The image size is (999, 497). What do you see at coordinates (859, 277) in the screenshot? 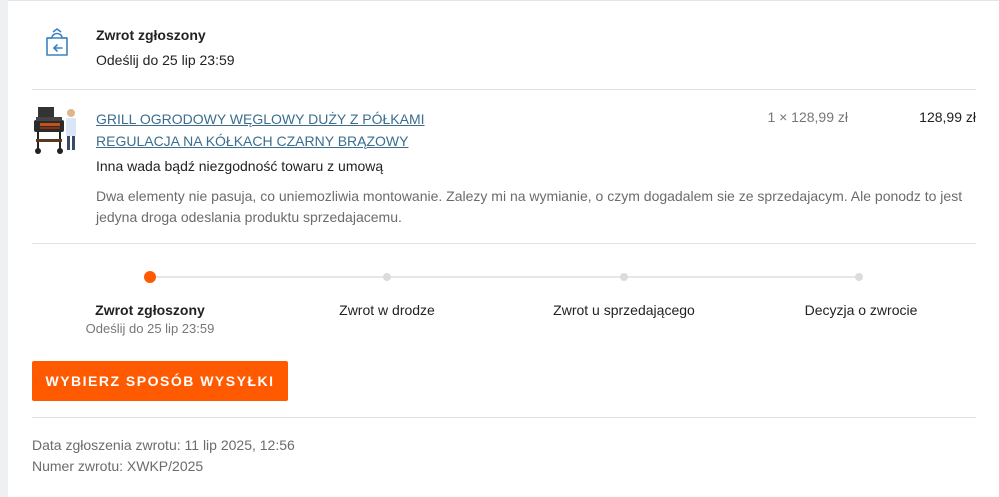
I see `progress-step-4-dot` at bounding box center [859, 277].